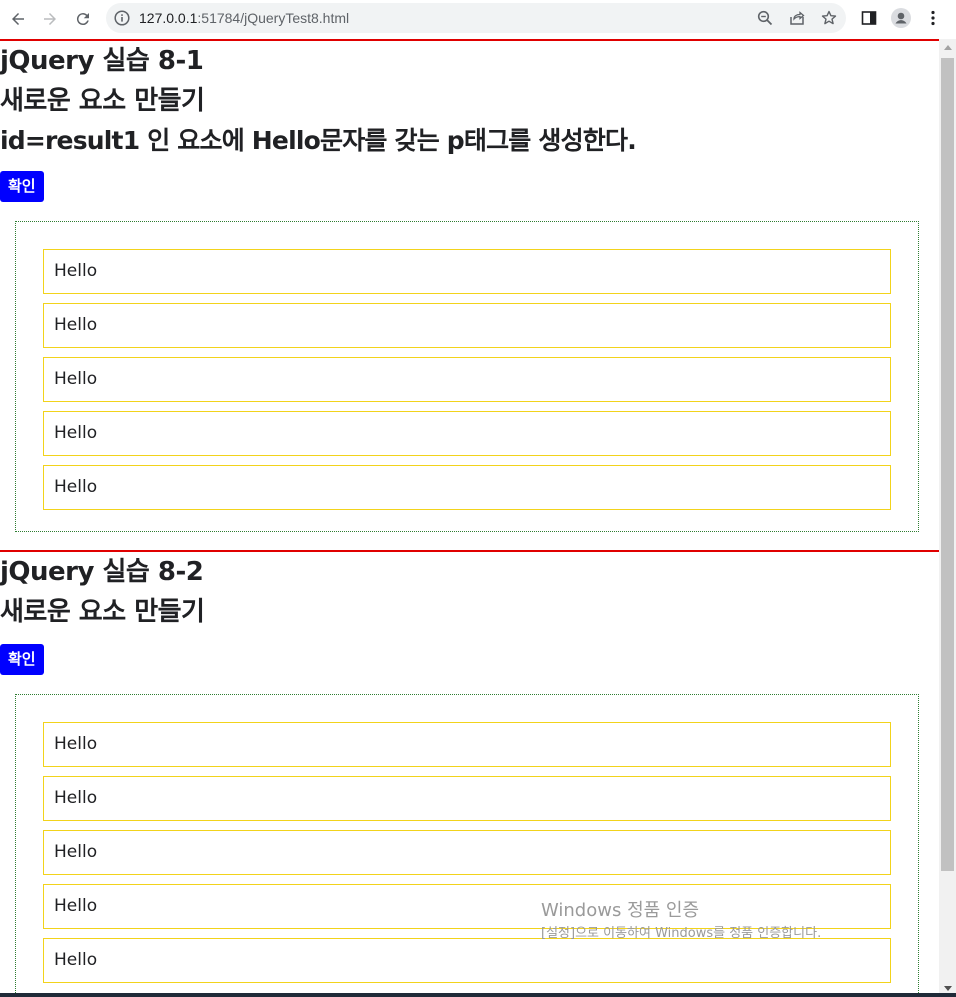 This screenshot has height=997, width=956. Describe the element at coordinates (947, 988) in the screenshot. I see `caret-down-icon` at that location.